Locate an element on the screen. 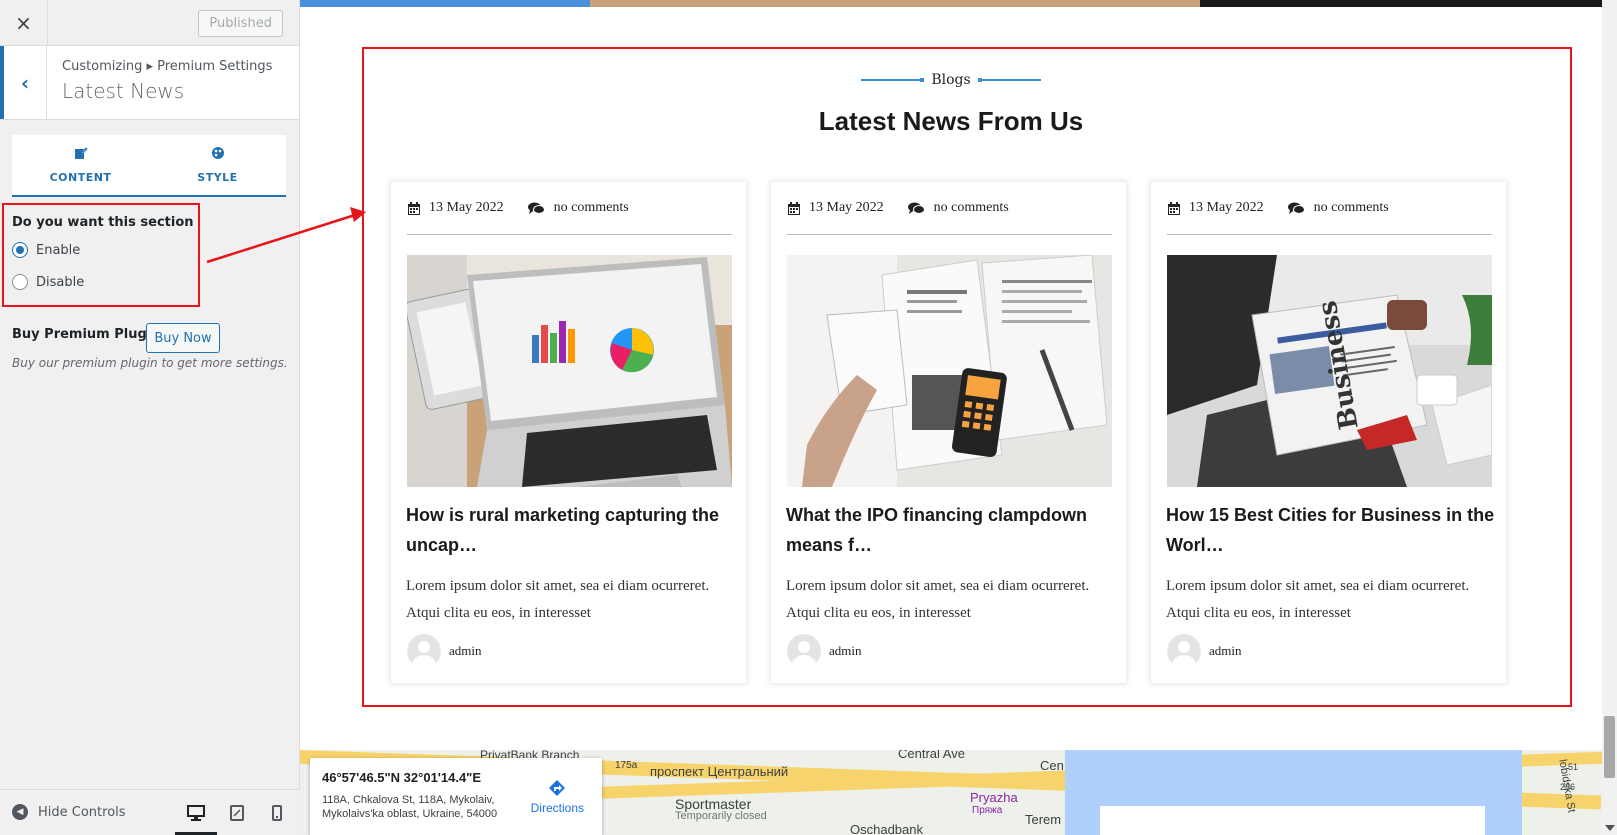  radio-enable: Enable is located at coordinates (46, 250).